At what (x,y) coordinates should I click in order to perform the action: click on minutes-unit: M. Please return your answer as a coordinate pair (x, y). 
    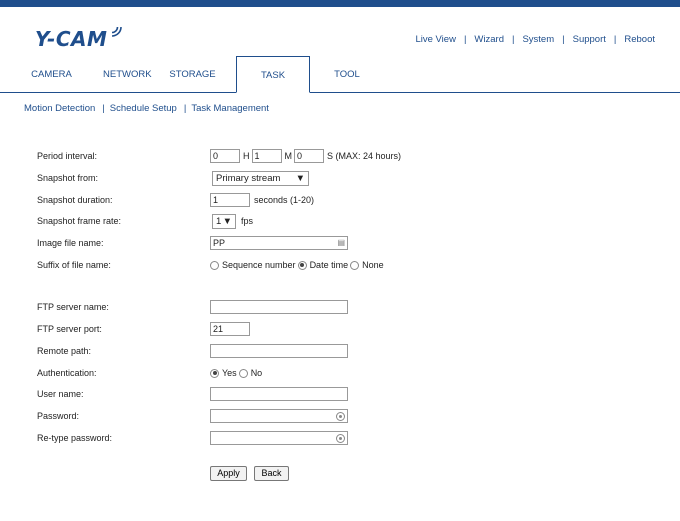
    Looking at the image, I should click on (288, 156).